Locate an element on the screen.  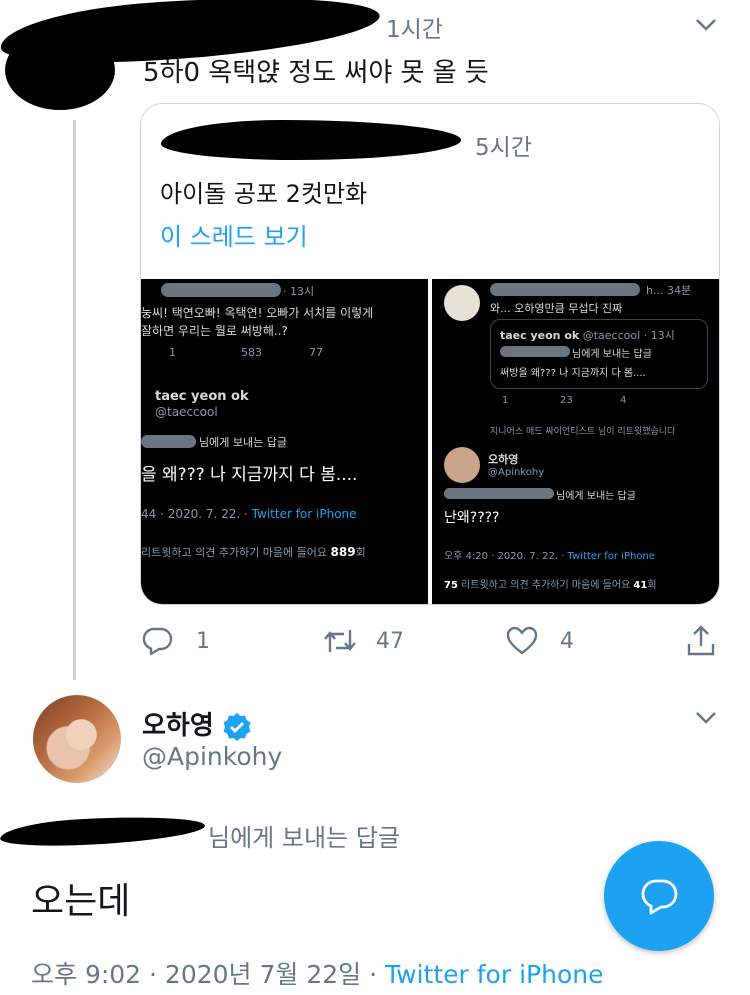
right-inner-name: taec yeon ok is located at coordinates (540, 335).